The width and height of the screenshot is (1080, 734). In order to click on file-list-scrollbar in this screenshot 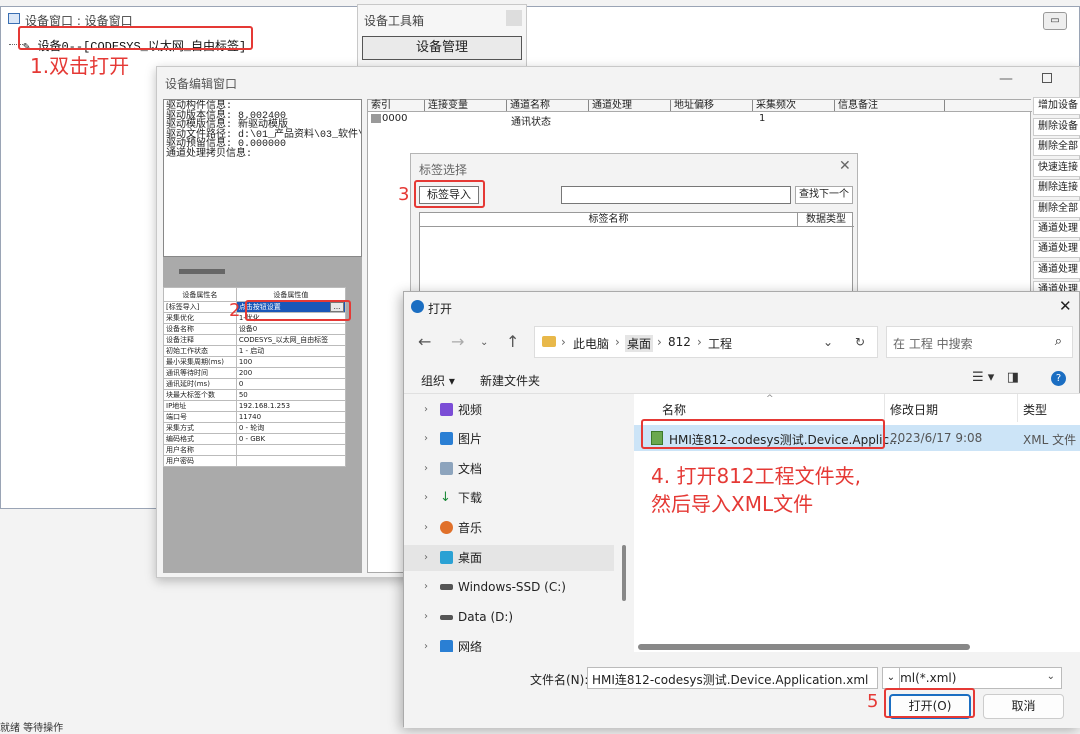, I will do `click(804, 647)`.